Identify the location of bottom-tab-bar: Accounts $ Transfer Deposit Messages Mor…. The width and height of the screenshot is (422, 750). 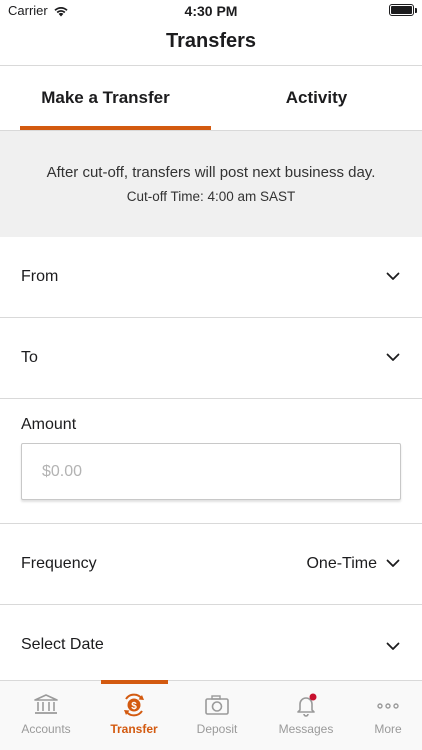
(211, 715).